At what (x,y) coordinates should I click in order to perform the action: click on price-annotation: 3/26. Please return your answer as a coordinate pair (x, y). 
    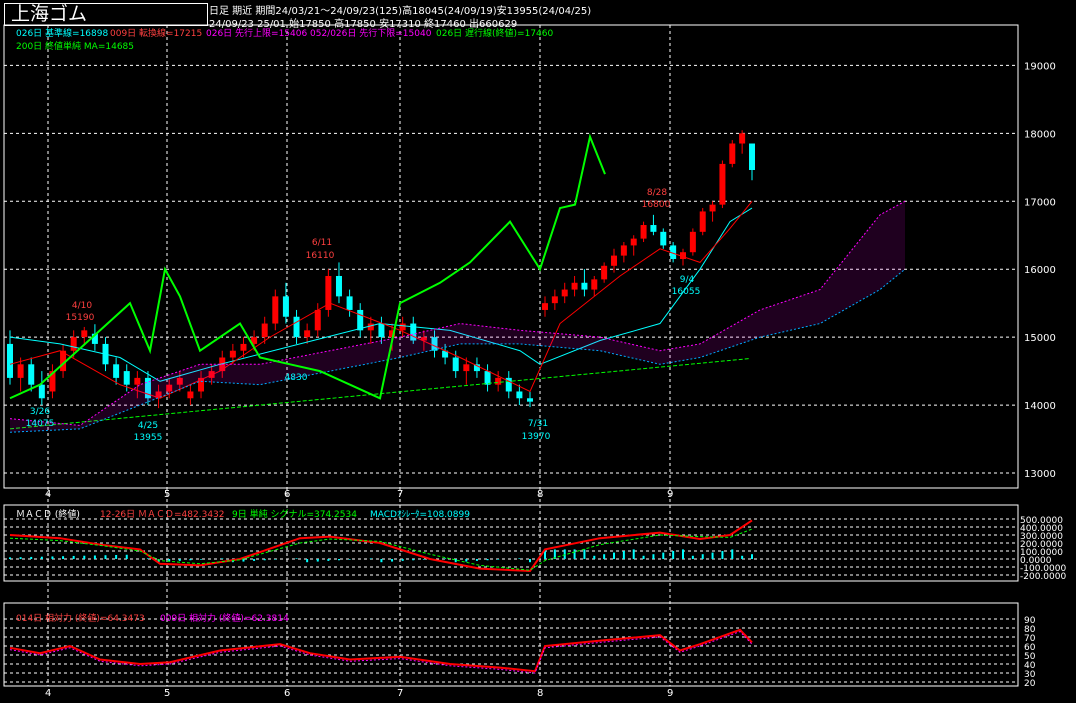
    Looking at the image, I should click on (40, 412).